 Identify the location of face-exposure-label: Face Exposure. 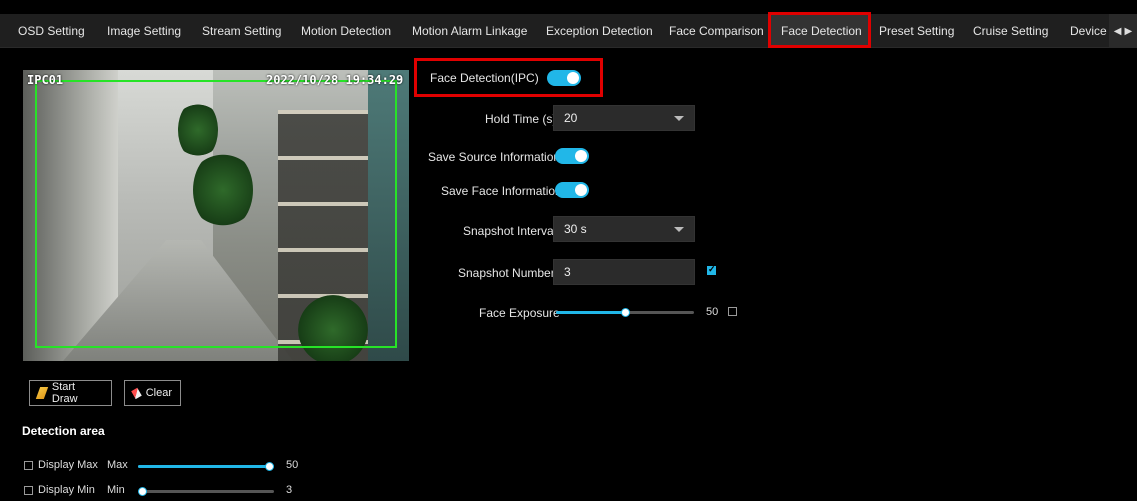
(519, 313).